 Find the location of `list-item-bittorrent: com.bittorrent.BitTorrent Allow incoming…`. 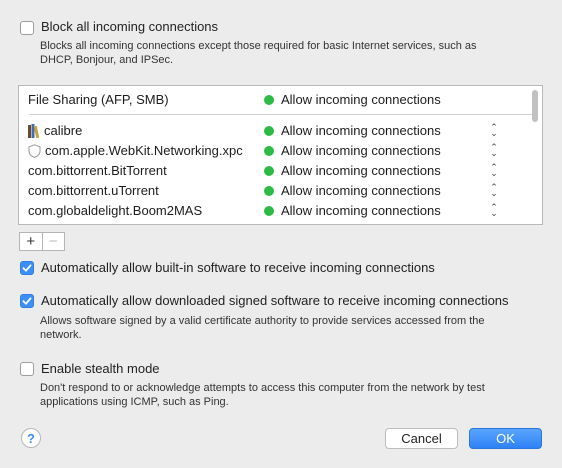

list-item-bittorrent: com.bittorrent.BitTorrent Allow incoming… is located at coordinates (274, 171).